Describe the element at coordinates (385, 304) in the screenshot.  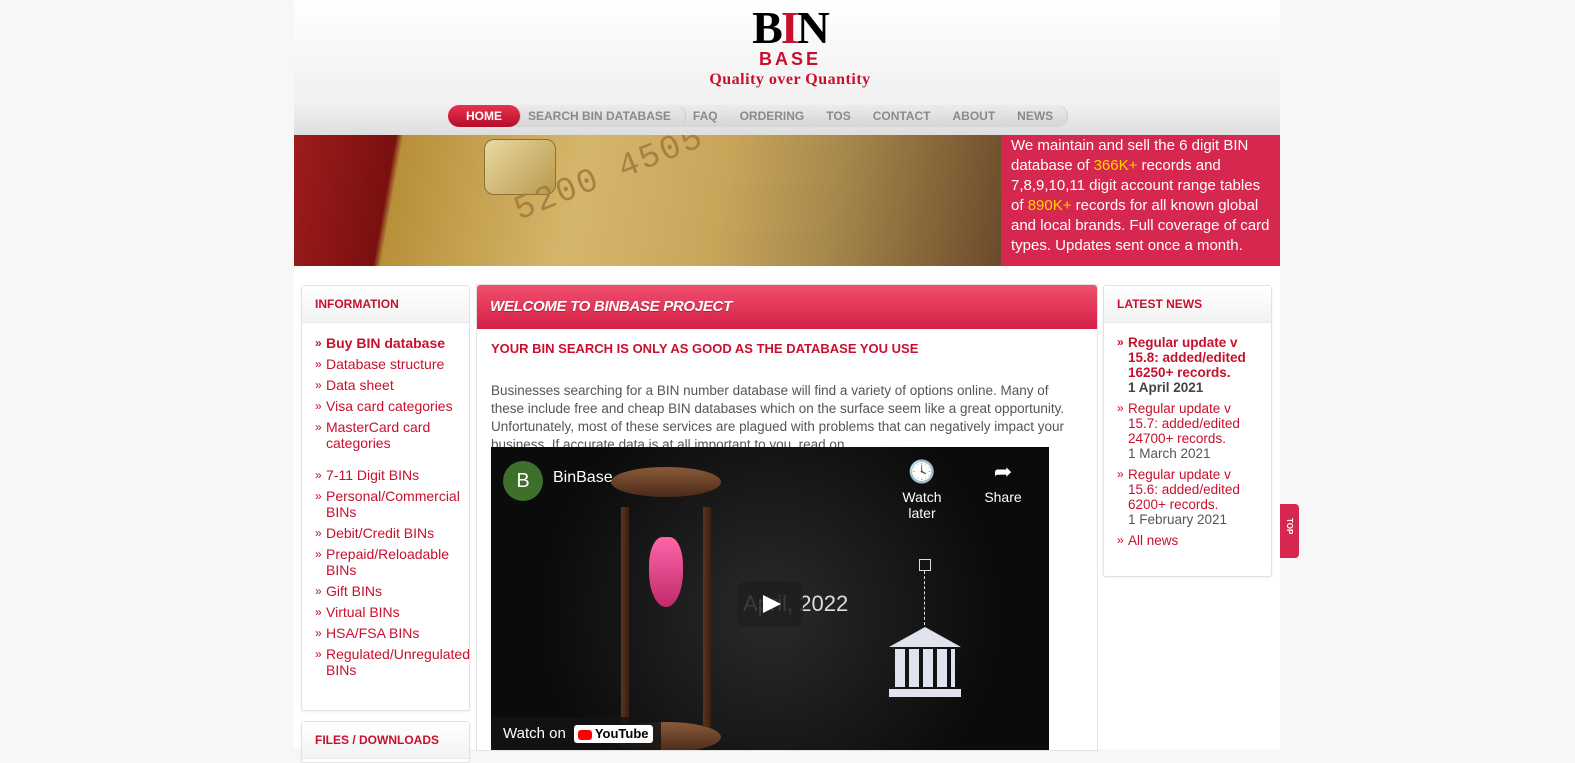
I see `information-title: Information` at that location.